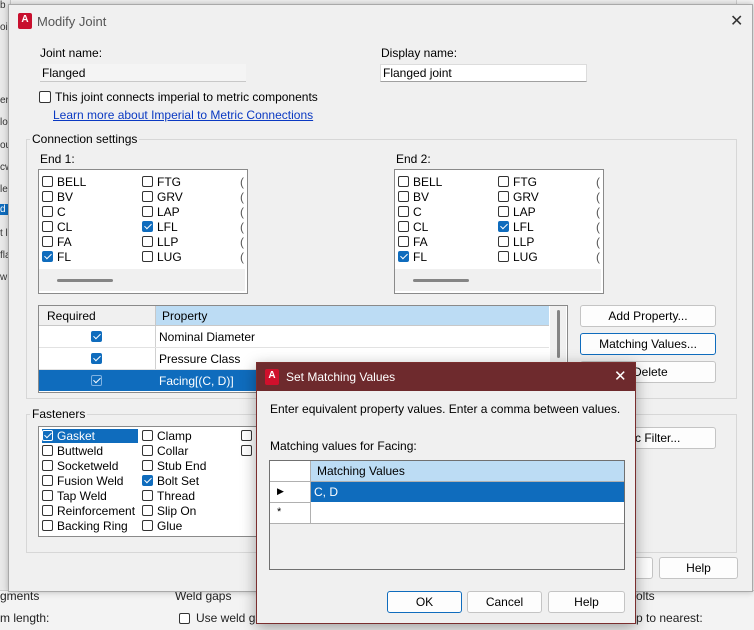 This screenshot has height=630, width=754. What do you see at coordinates (467, 492) in the screenshot?
I see `matching-value-row: C, D` at bounding box center [467, 492].